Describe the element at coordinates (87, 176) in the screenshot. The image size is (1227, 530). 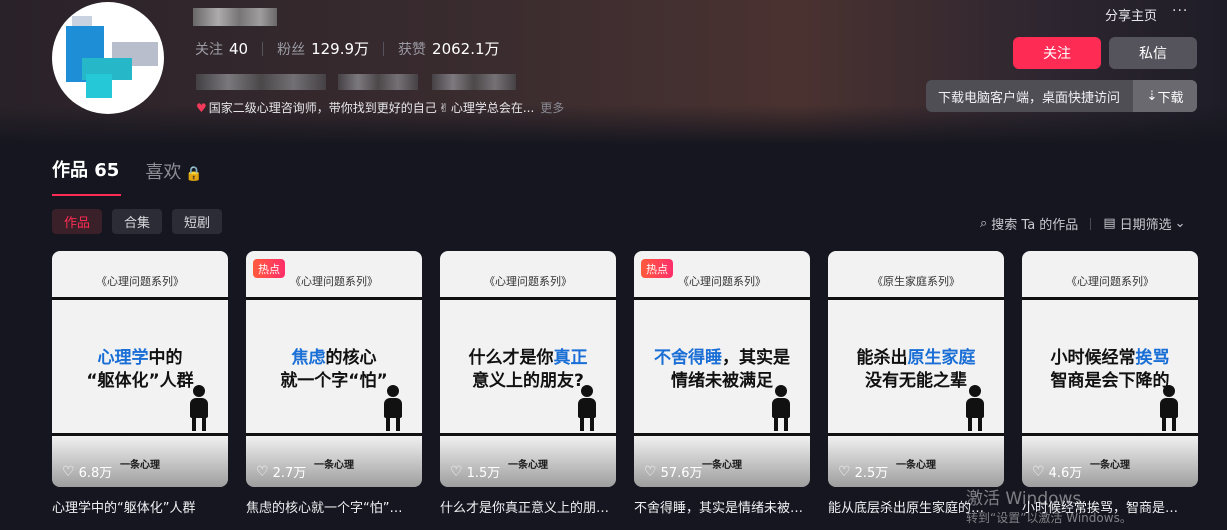
I see `tab-works: 作品 65` at that location.